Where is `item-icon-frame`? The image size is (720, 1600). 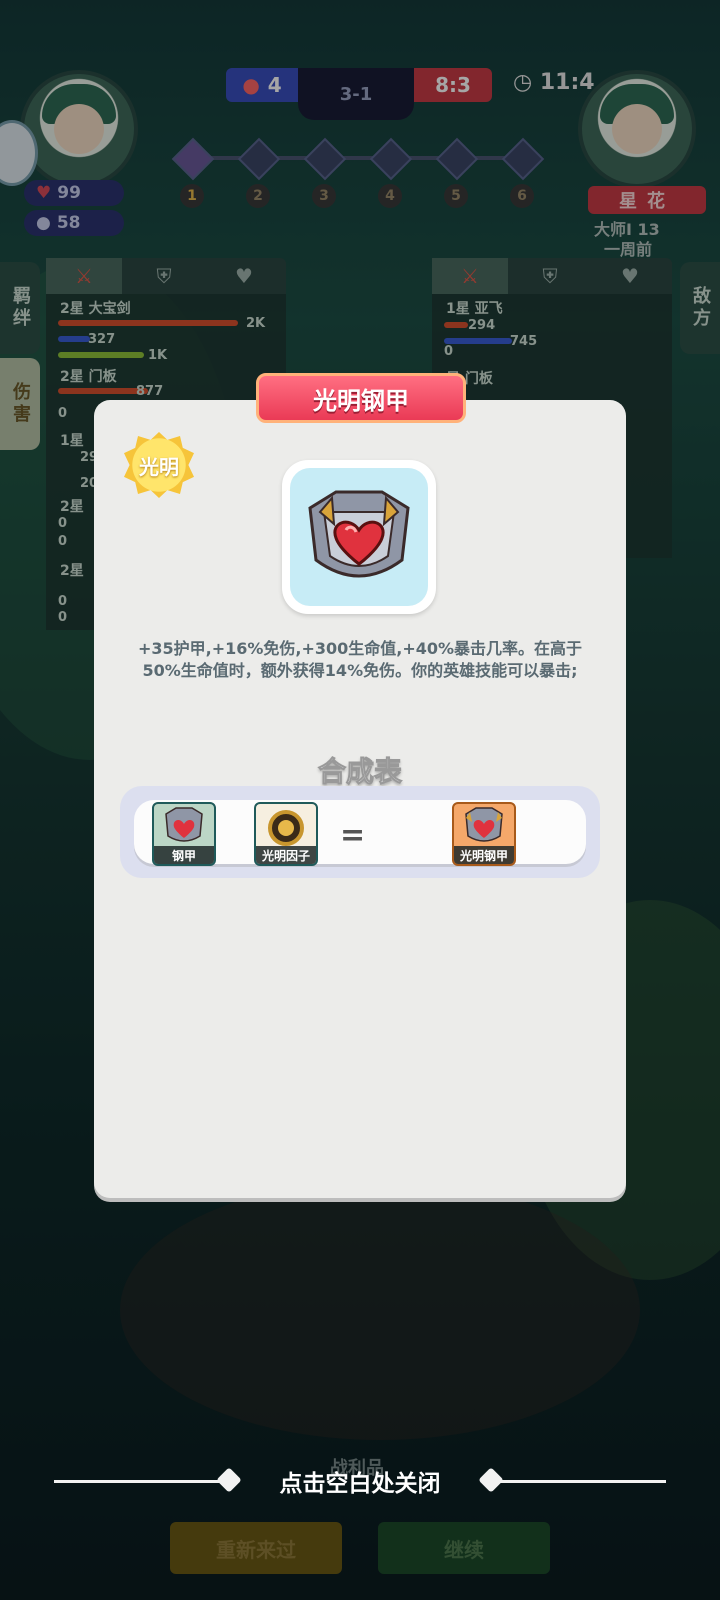 item-icon-frame is located at coordinates (359, 537).